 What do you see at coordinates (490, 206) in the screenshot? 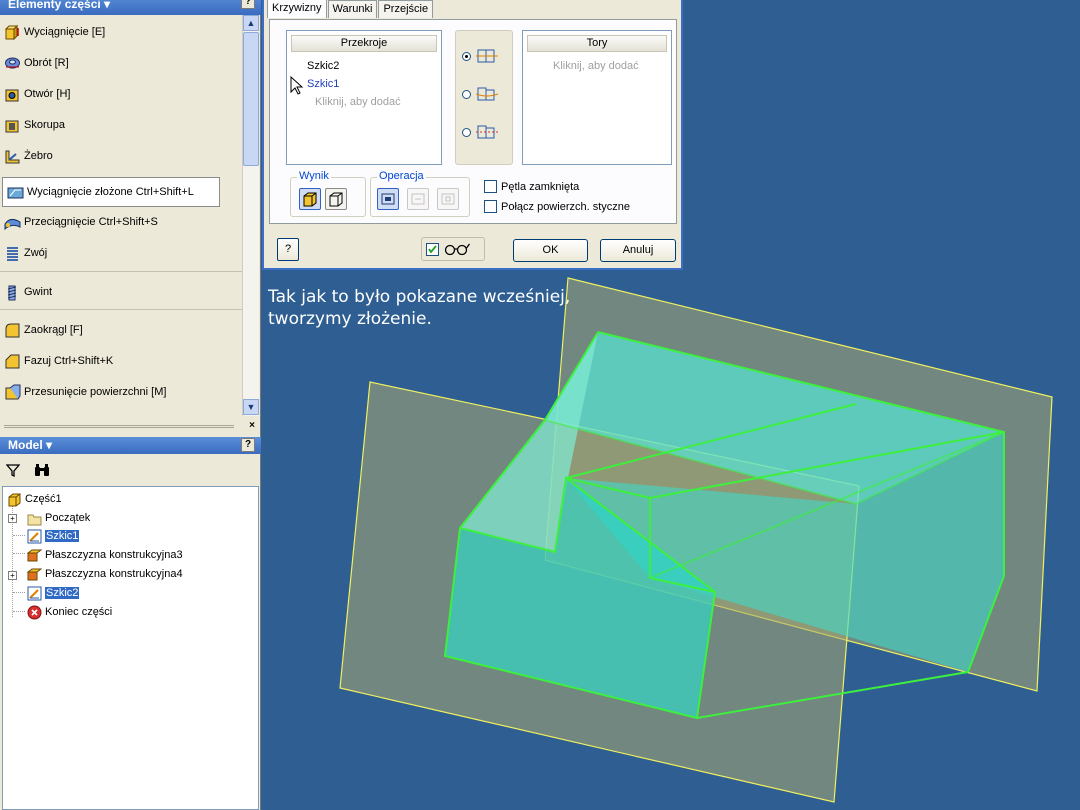
I see `merge-tangent-checkbox` at bounding box center [490, 206].